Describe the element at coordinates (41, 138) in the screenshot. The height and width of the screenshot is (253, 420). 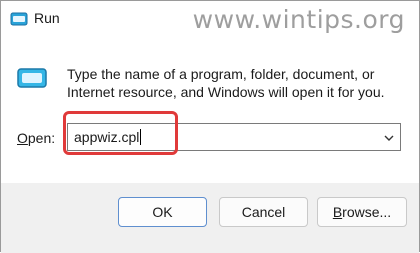
I see `open-label-rest: pen:` at that location.